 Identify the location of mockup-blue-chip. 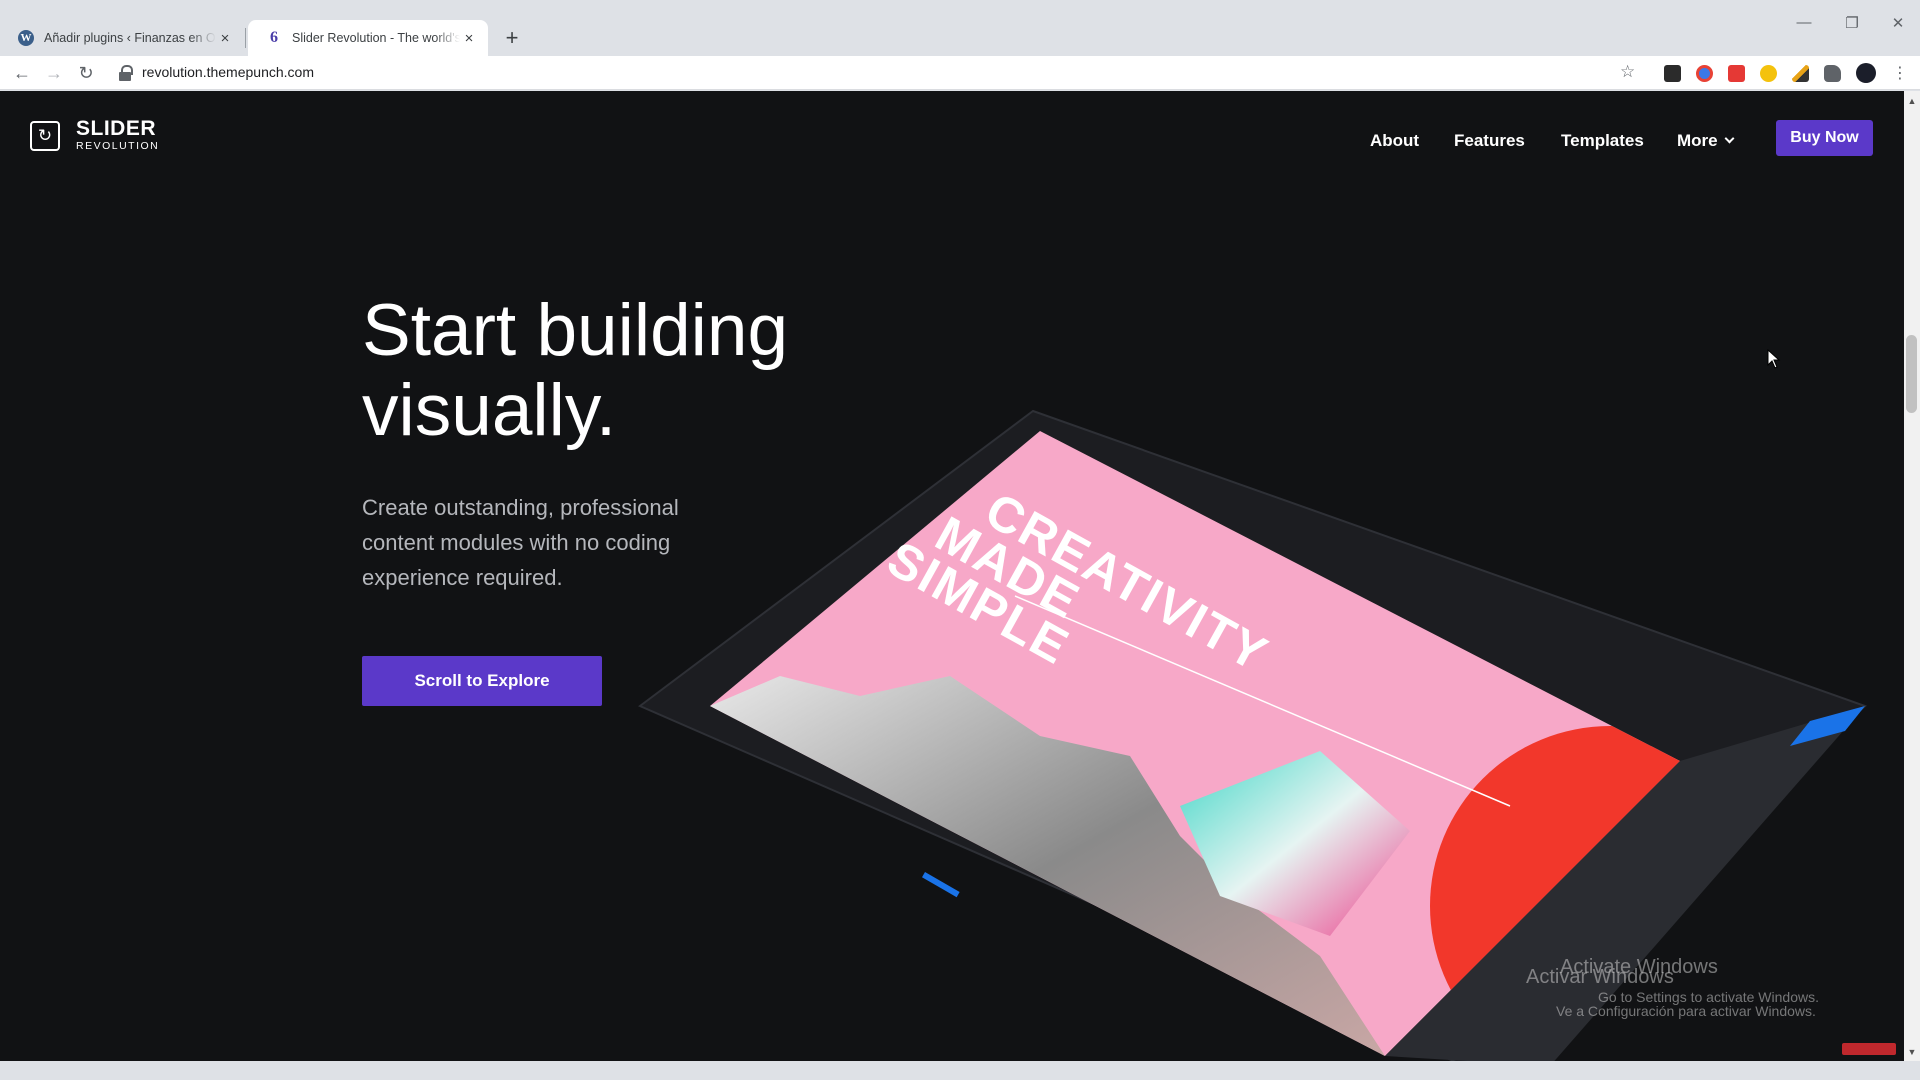
(941, 885).